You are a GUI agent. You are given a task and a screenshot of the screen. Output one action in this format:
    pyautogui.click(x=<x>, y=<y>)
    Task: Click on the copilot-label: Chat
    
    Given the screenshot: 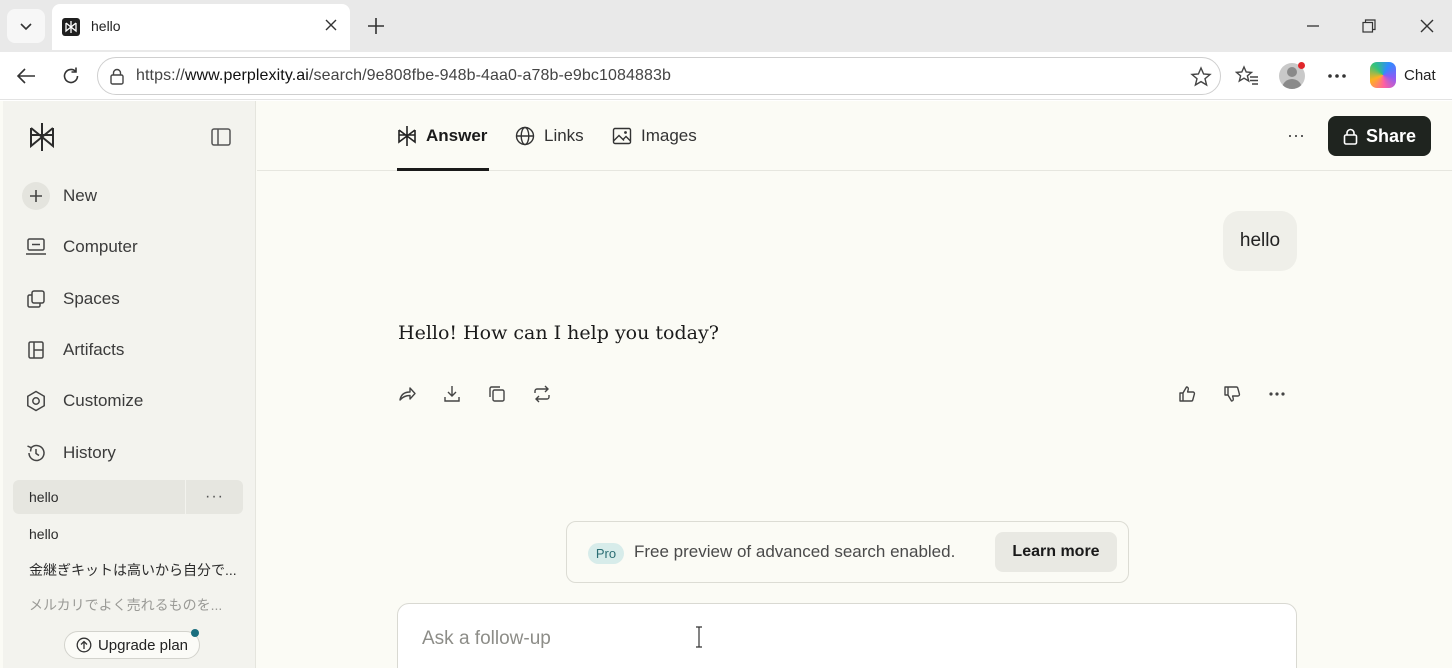 What is the action you would take?
    pyautogui.click(x=1420, y=75)
    